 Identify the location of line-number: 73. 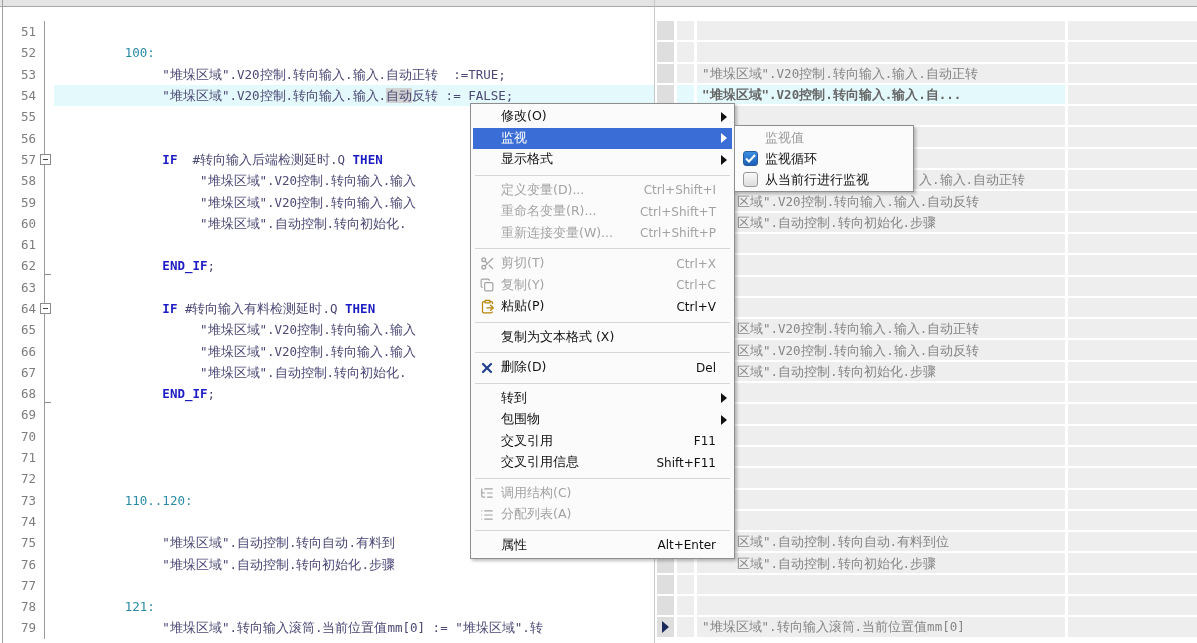
(27, 500).